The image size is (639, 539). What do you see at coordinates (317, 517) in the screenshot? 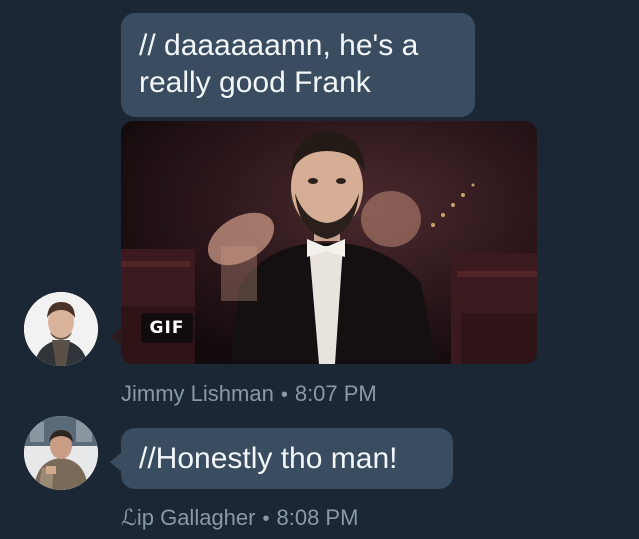
I see `timestamp: 8:08 PM` at bounding box center [317, 517].